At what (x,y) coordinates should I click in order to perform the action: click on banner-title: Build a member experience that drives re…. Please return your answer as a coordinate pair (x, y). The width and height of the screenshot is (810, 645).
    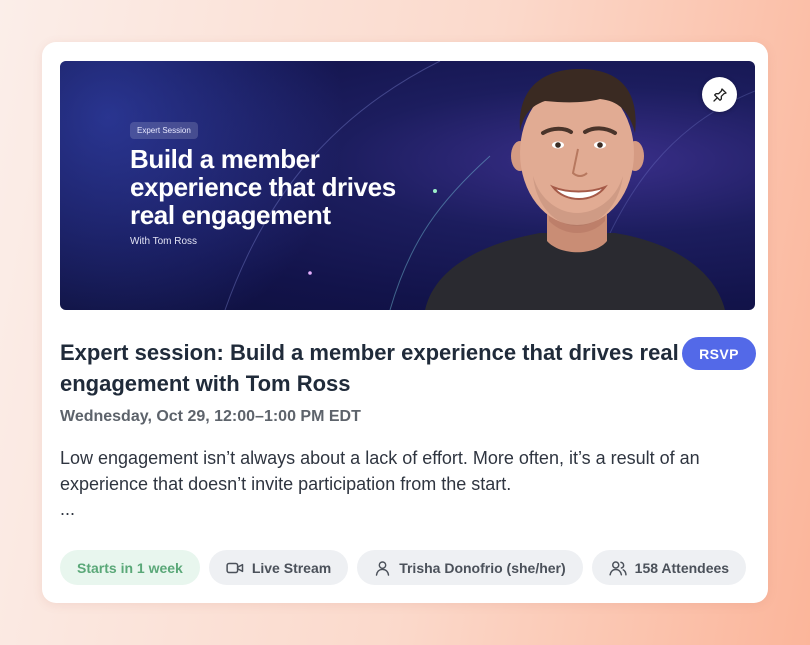
    Looking at the image, I should click on (263, 187).